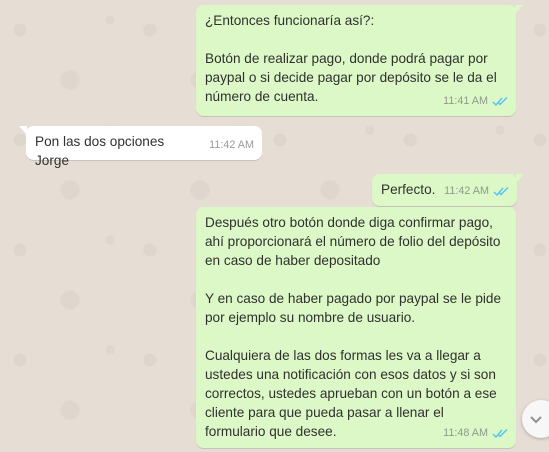  I want to click on message-meta: 11:41 AM, so click(475, 101).